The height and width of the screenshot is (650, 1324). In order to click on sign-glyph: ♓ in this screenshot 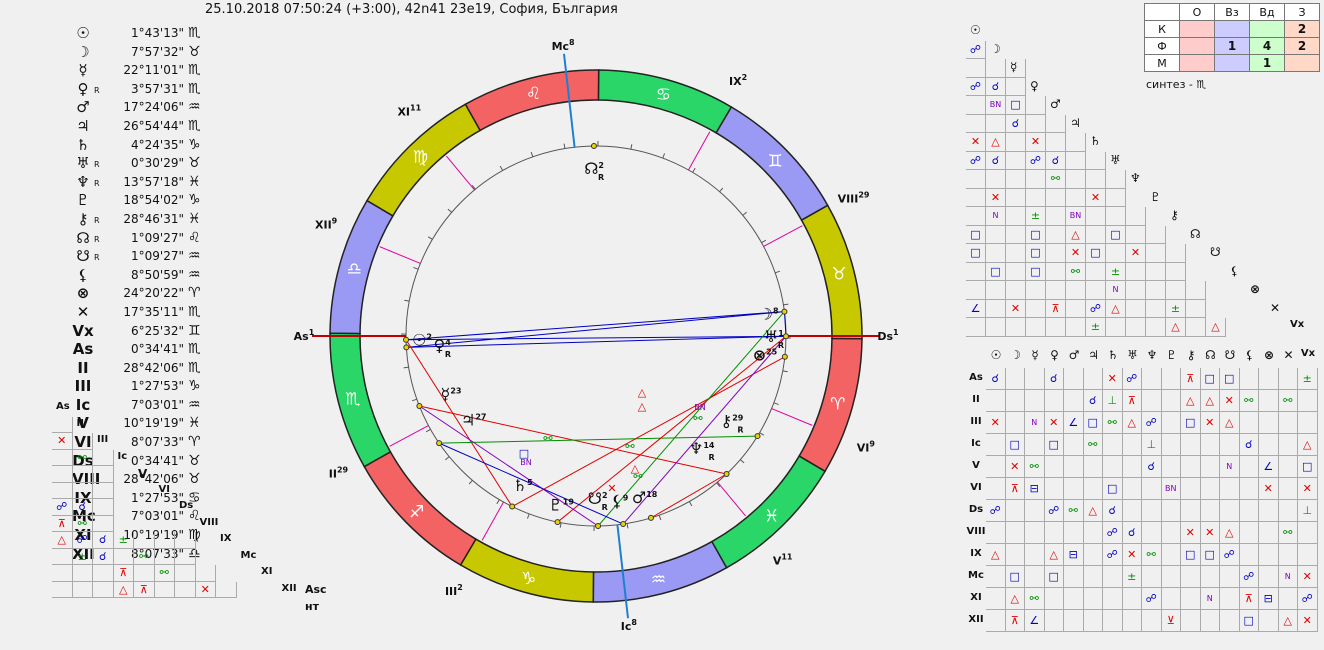, I will do `click(194, 182)`.